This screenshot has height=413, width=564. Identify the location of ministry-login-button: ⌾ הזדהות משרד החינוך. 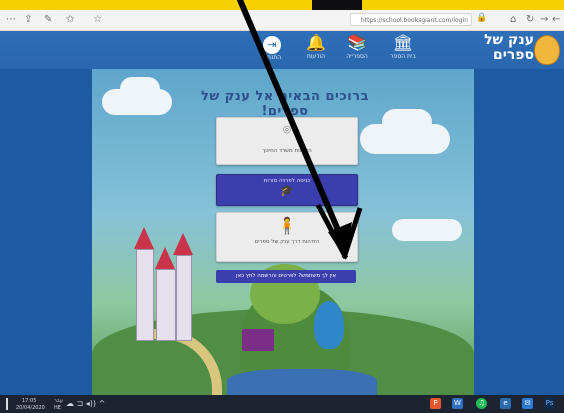
(287, 141).